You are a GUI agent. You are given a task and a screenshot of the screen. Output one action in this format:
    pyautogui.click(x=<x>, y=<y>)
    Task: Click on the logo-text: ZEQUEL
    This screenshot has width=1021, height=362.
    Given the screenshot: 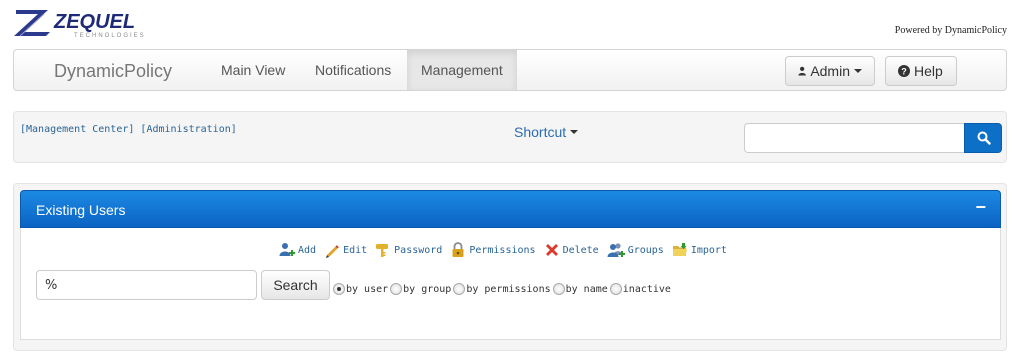 What is the action you would take?
    pyautogui.click(x=94, y=22)
    